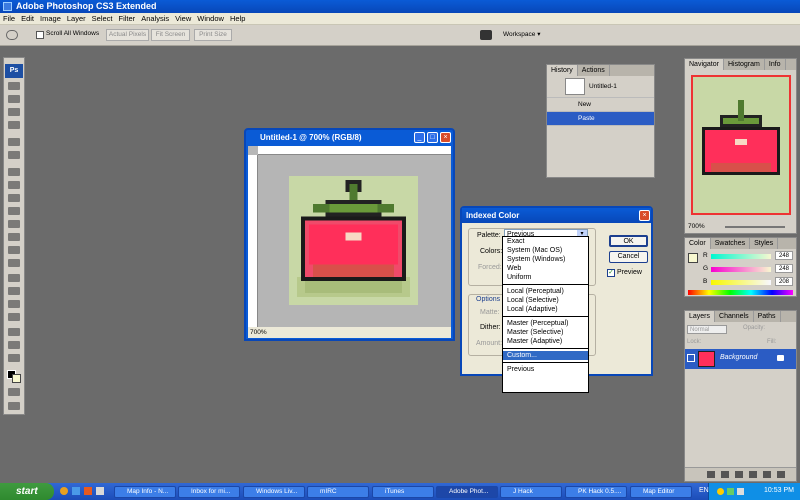 This screenshot has height=500, width=800. I want to click on tab-actions: Actions, so click(594, 70).